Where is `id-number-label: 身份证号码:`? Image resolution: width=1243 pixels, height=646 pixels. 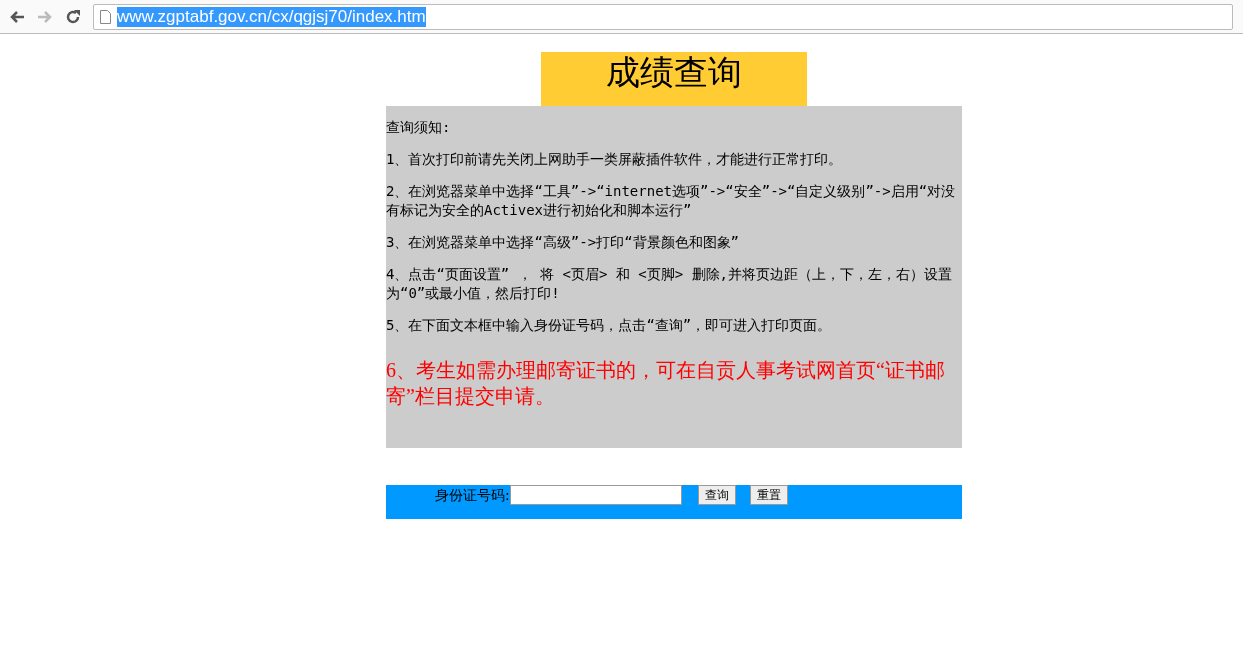
id-number-label: 身份证号码: is located at coordinates (472, 495).